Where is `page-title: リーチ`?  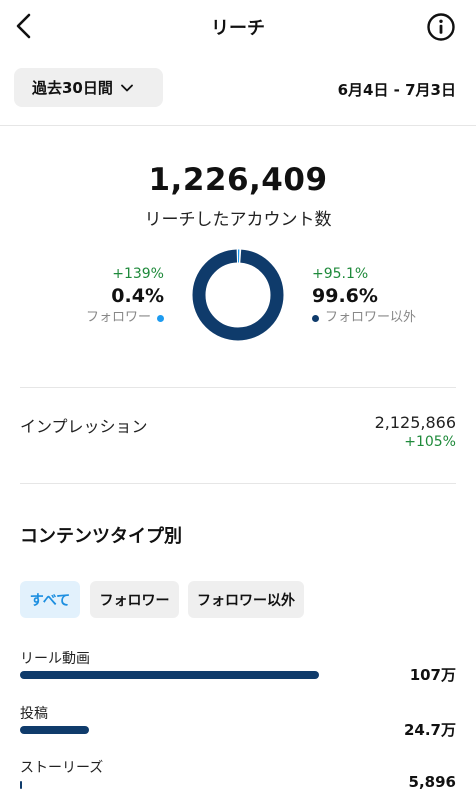
page-title: リーチ is located at coordinates (238, 28).